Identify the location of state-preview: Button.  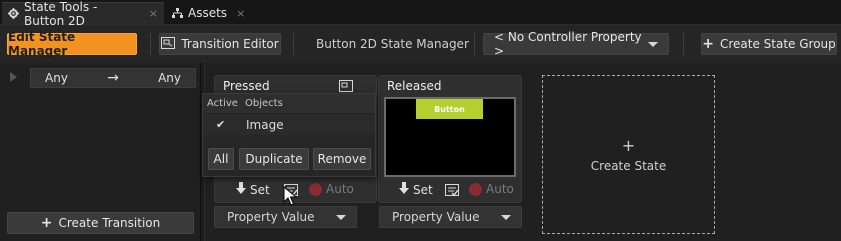
(450, 137).